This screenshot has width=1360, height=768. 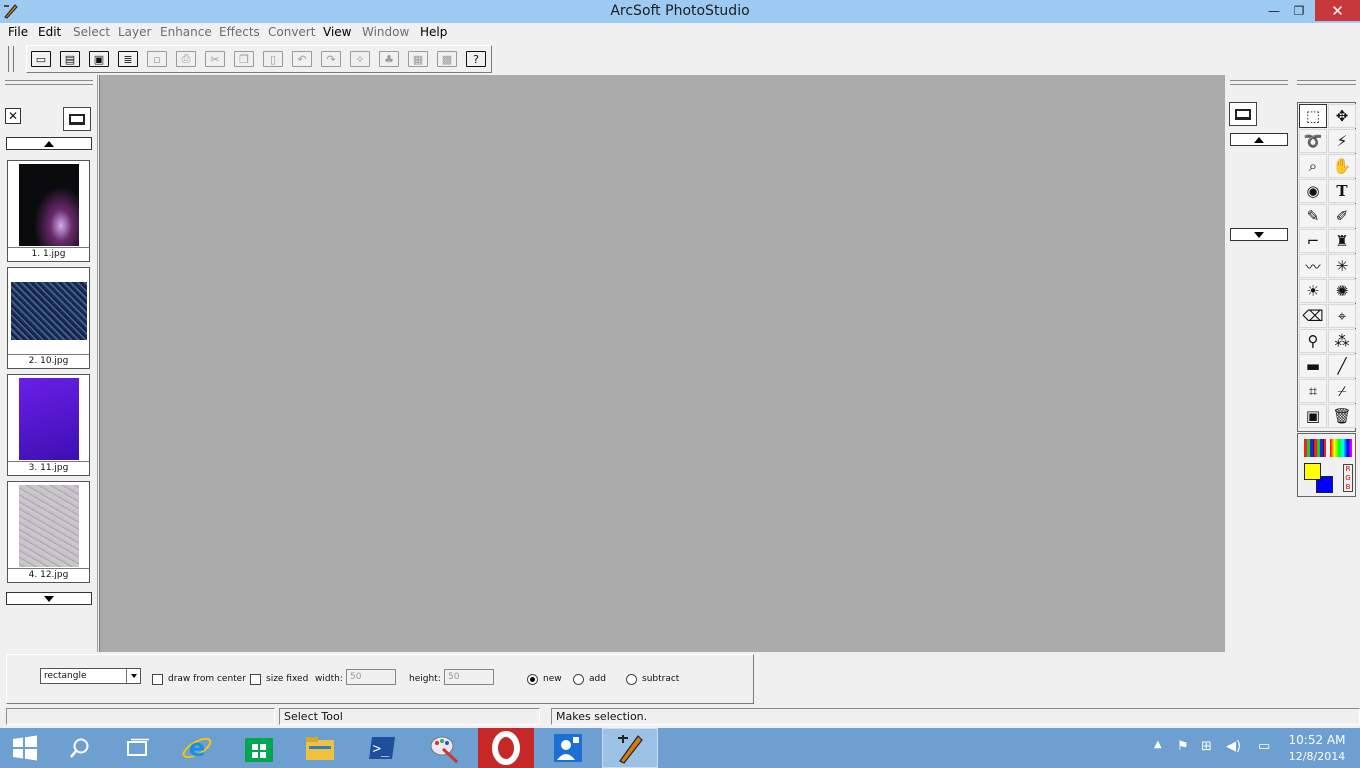 What do you see at coordinates (1313, 391) in the screenshot?
I see `crop-tool: ⌗` at bounding box center [1313, 391].